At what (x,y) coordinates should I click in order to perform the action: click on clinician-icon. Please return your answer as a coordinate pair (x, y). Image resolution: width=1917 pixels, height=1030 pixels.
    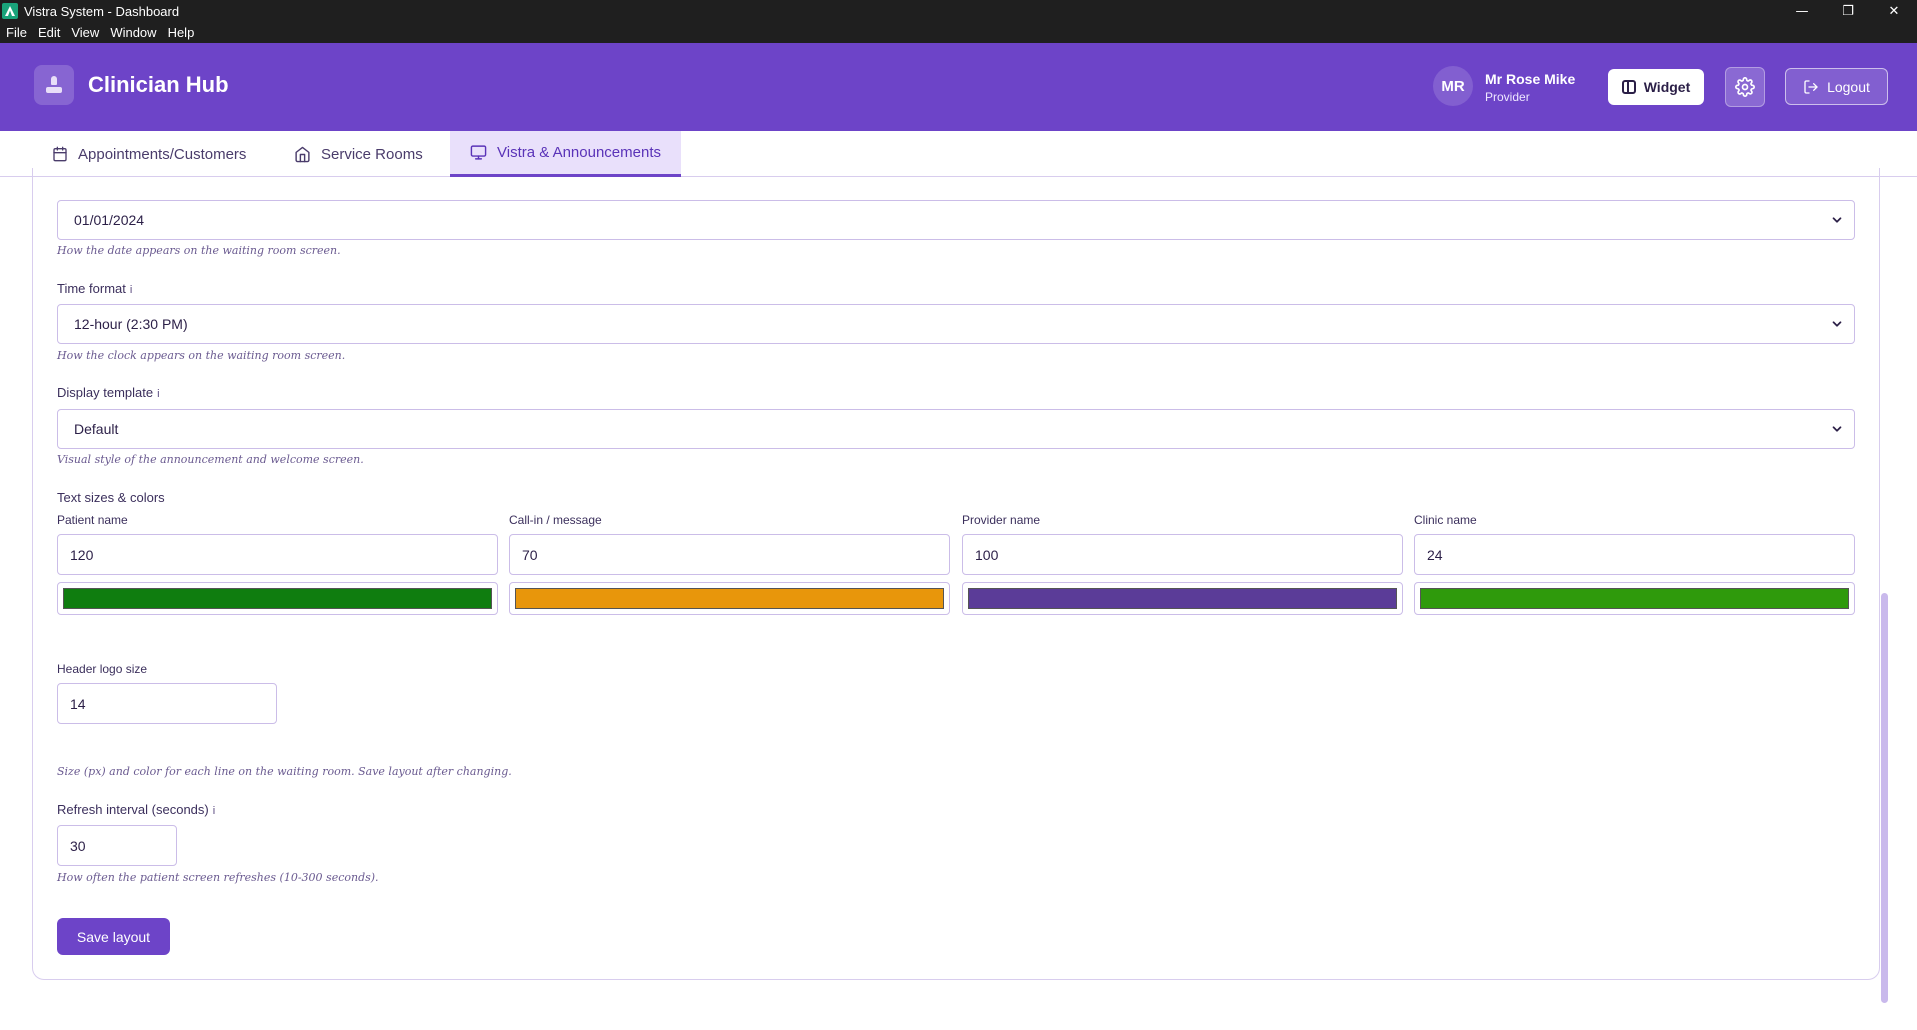
    Looking at the image, I should click on (54, 85).